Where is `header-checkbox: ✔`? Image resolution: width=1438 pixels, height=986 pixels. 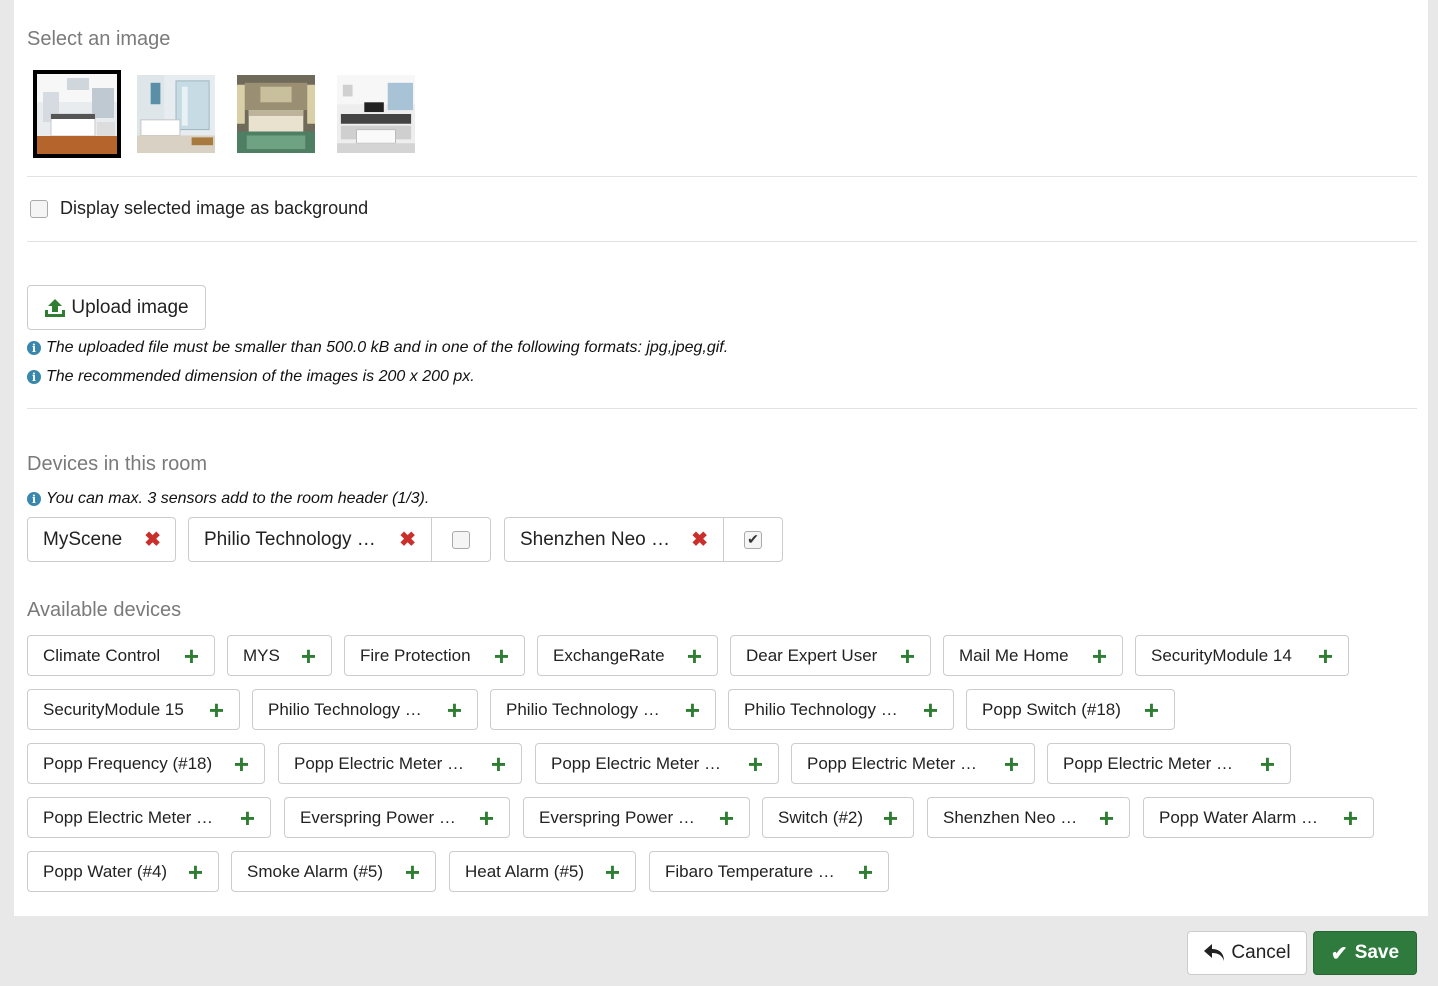
header-checkbox: ✔ is located at coordinates (753, 539).